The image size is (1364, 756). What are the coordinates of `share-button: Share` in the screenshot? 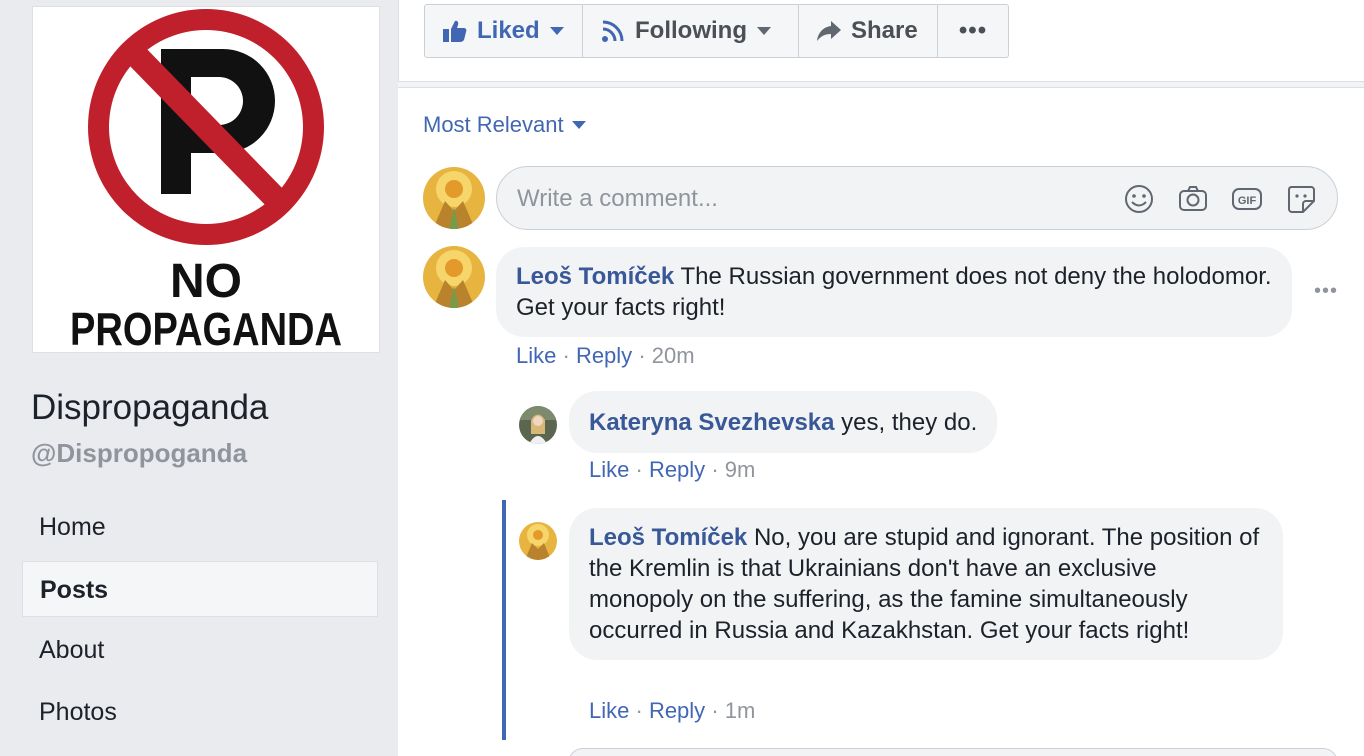 It's located at (868, 31).